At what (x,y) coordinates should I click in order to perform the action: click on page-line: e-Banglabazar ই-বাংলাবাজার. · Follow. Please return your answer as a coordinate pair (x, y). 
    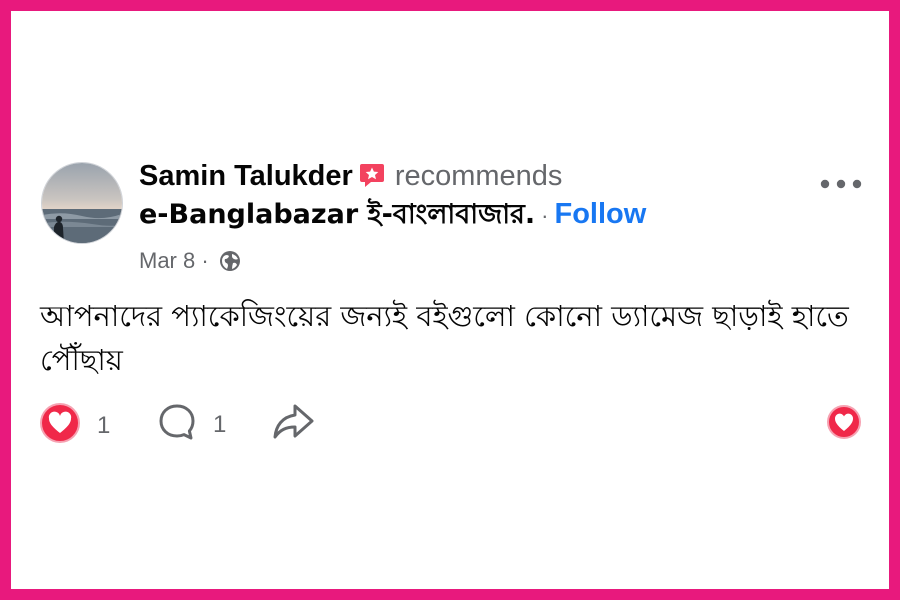
    Looking at the image, I should click on (392, 215).